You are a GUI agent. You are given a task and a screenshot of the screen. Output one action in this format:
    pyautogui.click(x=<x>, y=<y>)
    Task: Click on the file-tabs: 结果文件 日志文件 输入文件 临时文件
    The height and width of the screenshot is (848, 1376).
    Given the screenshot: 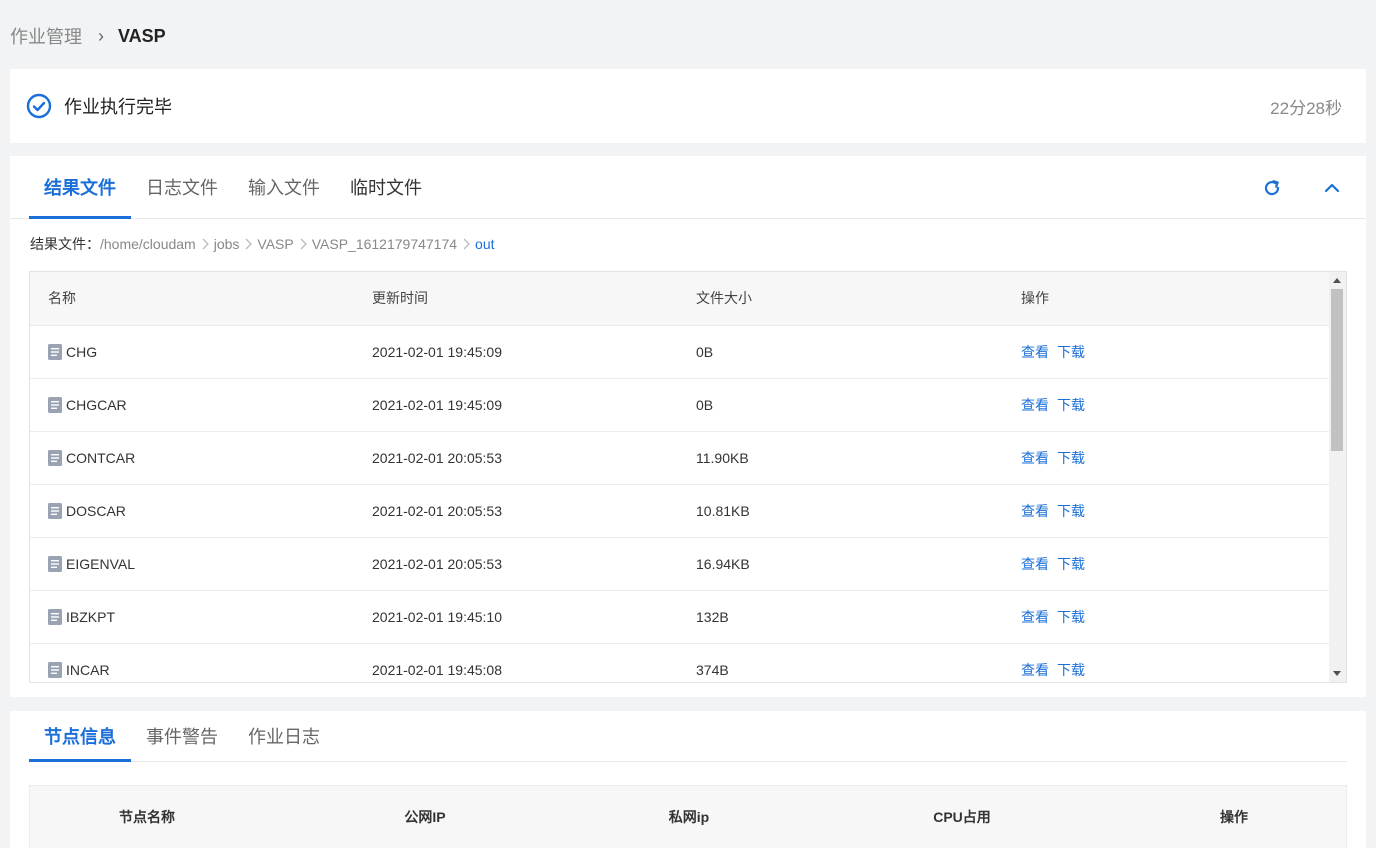 What is the action you would take?
    pyautogui.click(x=688, y=187)
    